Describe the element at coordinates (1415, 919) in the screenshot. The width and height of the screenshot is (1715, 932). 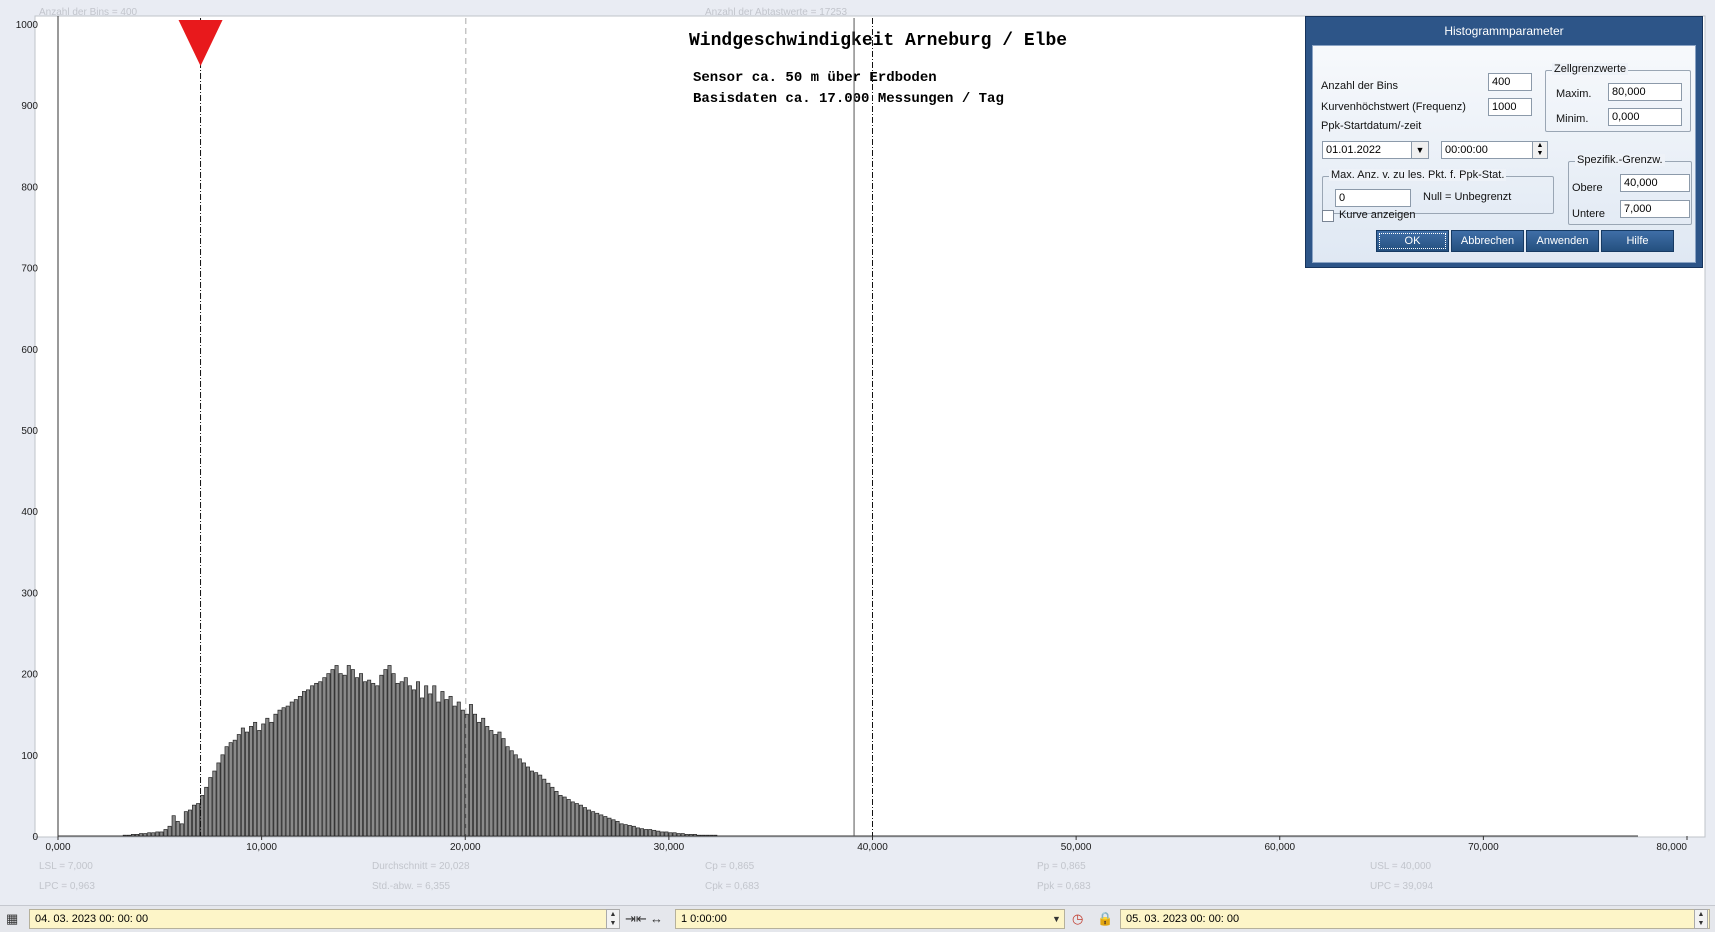
I see `end-datetime-field: 05. 03. 2023 00: 00: 00` at that location.